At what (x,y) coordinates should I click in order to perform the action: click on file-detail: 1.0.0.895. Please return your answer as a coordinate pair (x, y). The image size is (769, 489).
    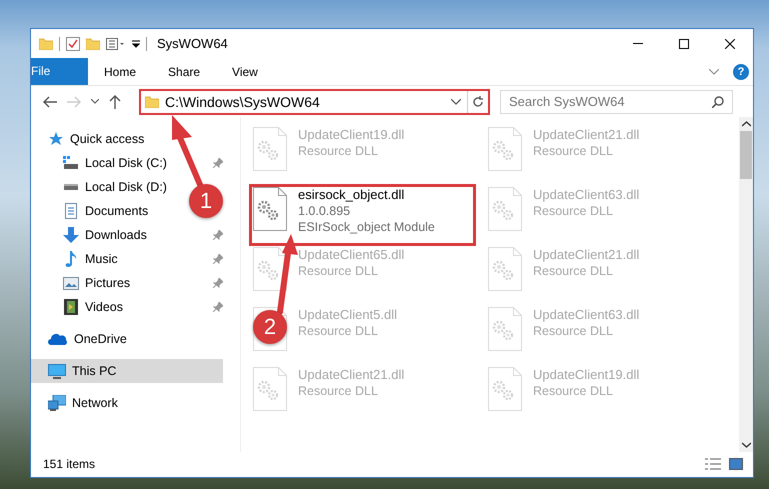
    Looking at the image, I should click on (325, 211).